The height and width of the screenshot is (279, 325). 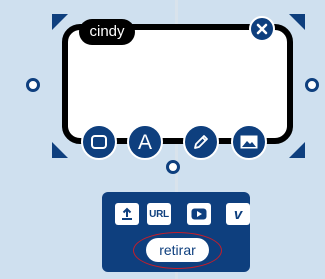 I want to click on tool-draw-button, so click(x=201, y=142).